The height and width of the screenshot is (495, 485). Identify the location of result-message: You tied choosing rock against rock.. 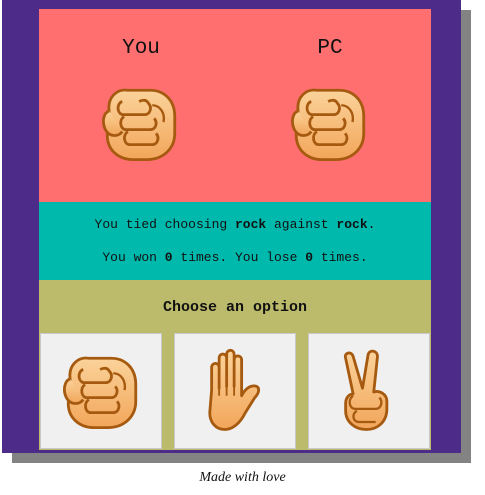
(235, 224).